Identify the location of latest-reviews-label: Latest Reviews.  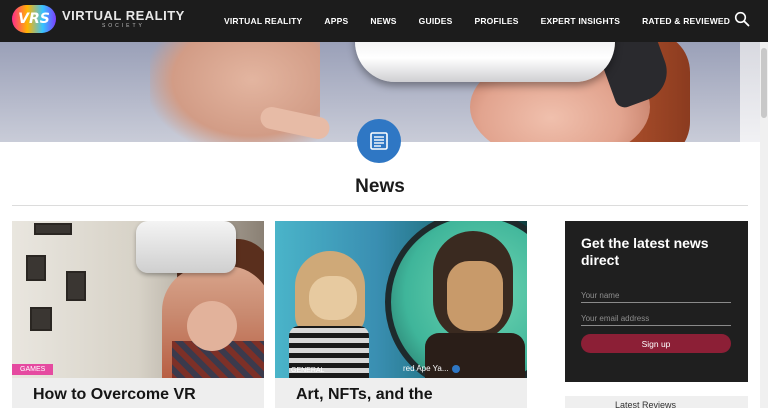
(646, 405).